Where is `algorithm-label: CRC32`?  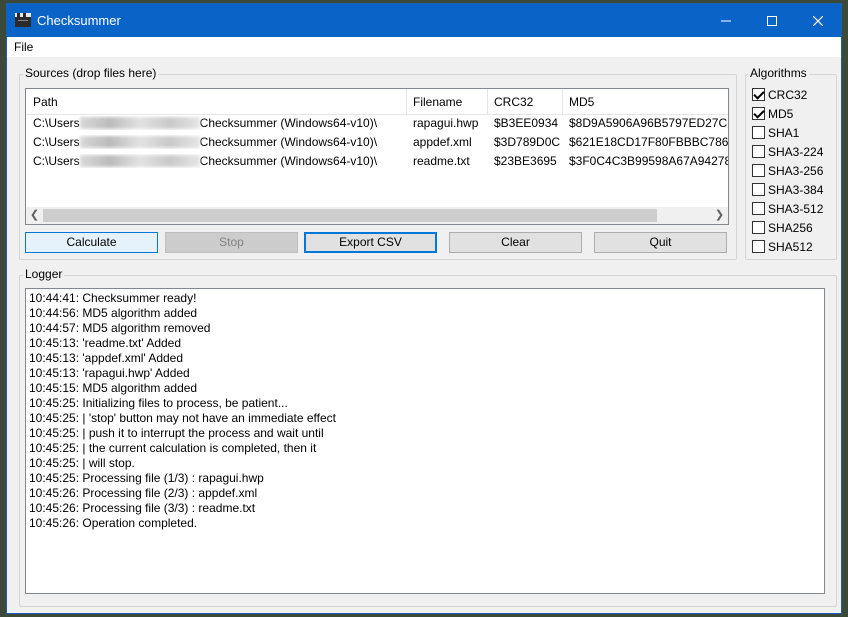 algorithm-label: CRC32 is located at coordinates (788, 95).